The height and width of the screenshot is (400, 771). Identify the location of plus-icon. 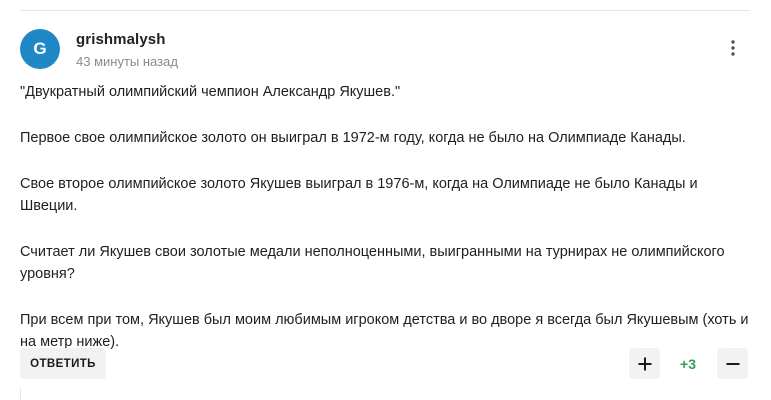
(644, 363).